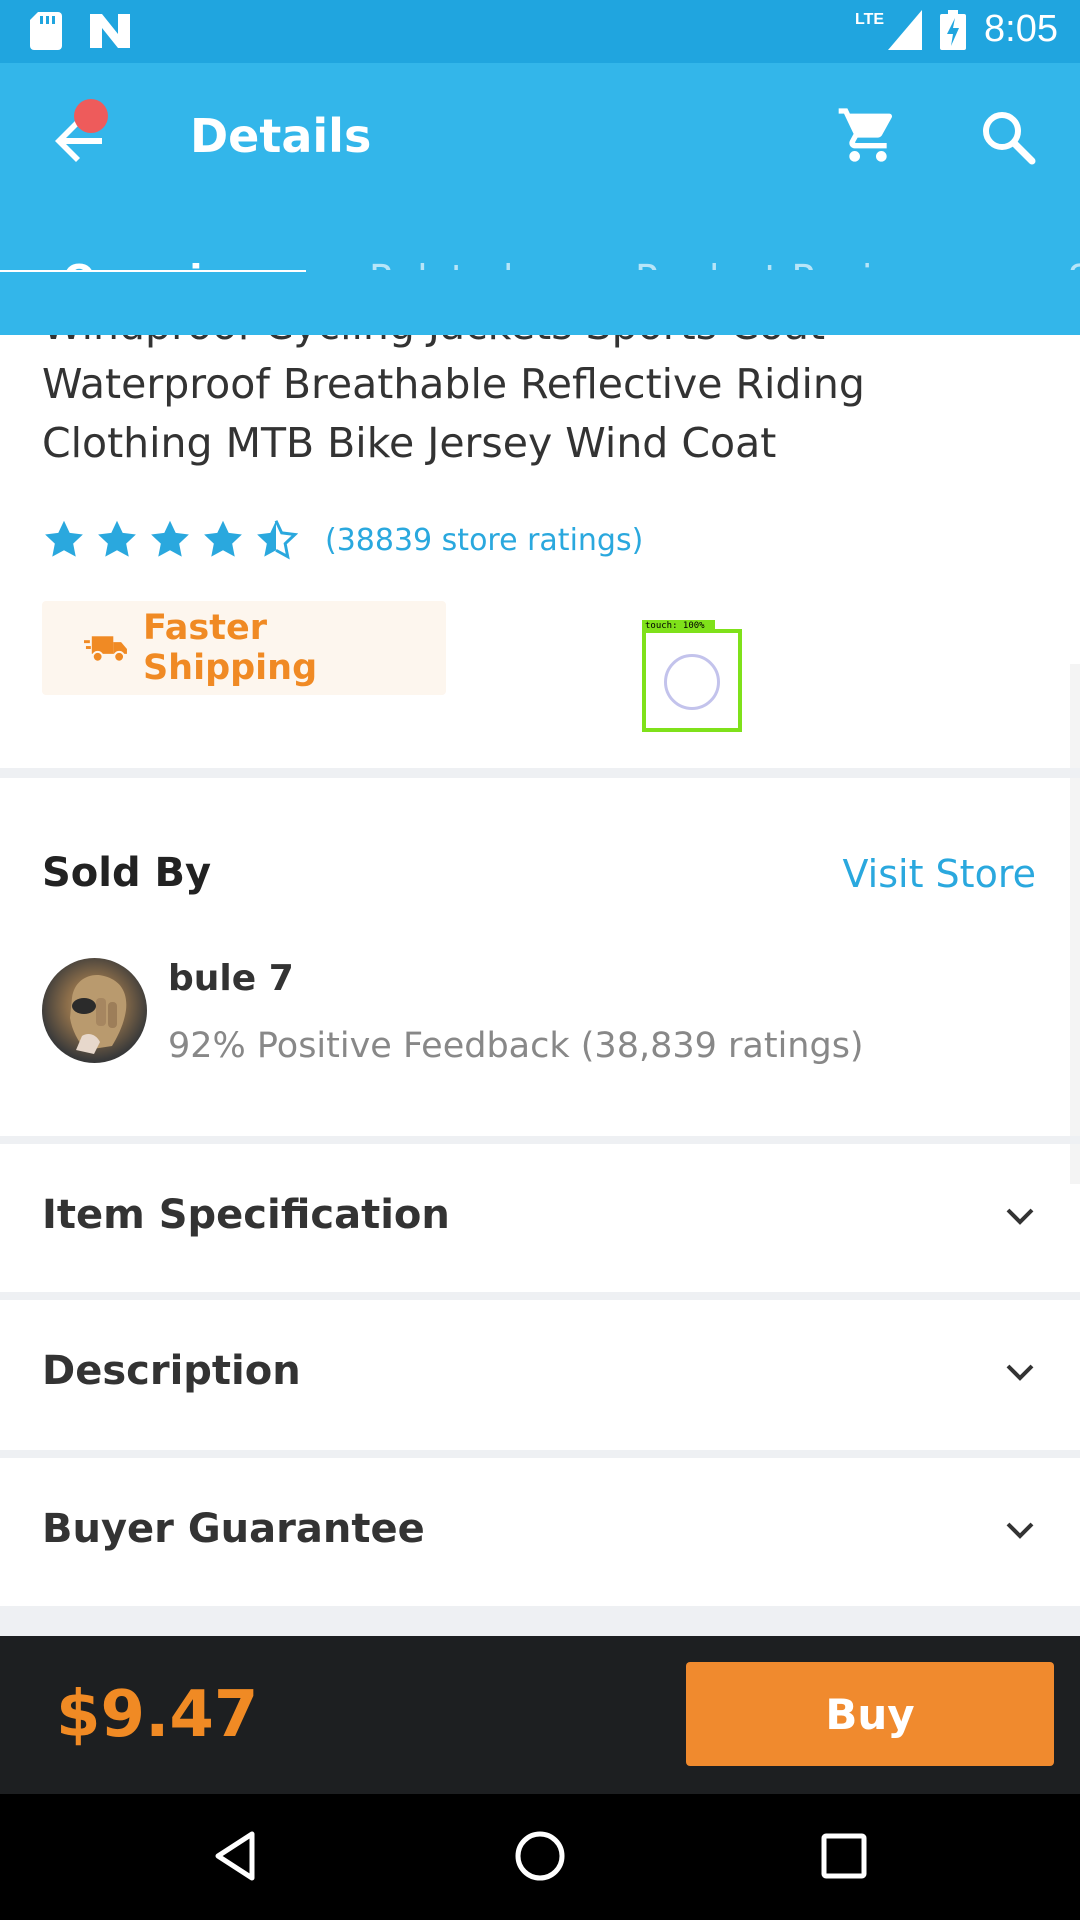 The width and height of the screenshot is (1080, 1920). What do you see at coordinates (484, 540) in the screenshot?
I see `ratings-count: (38839 store ratings)` at bounding box center [484, 540].